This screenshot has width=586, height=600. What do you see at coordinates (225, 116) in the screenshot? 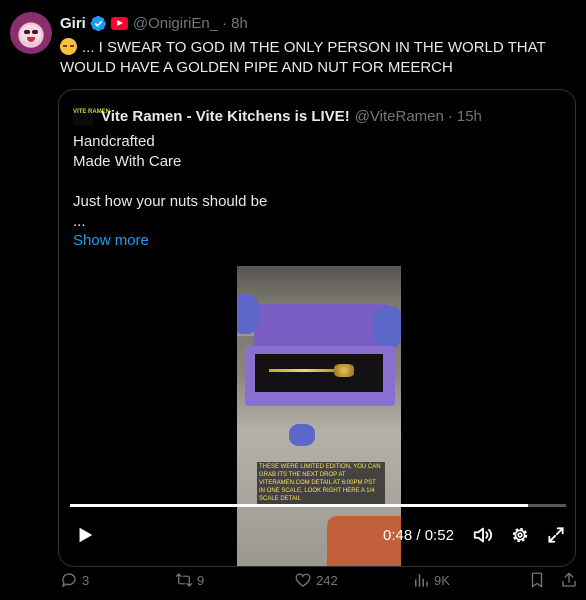
I see `quote-author-name: Vite Ramen - Vite Kitchens is LIVE!` at bounding box center [225, 116].